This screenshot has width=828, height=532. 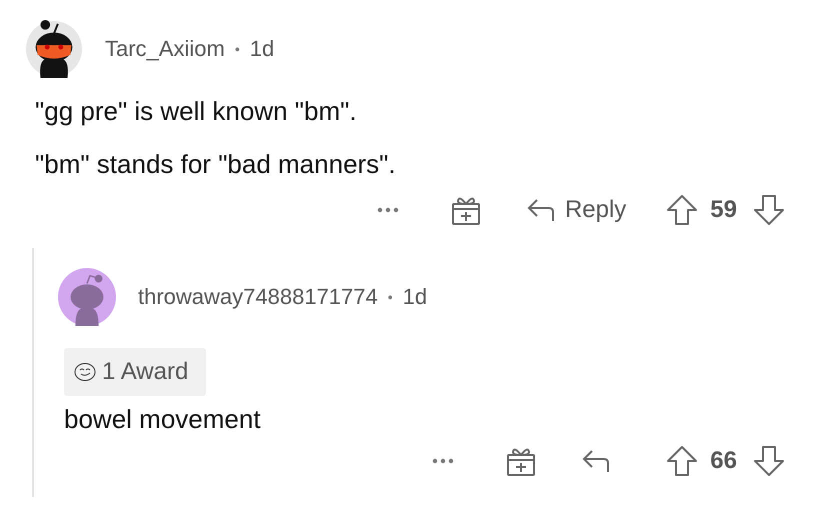 I want to click on avatar-icon, so click(x=54, y=49).